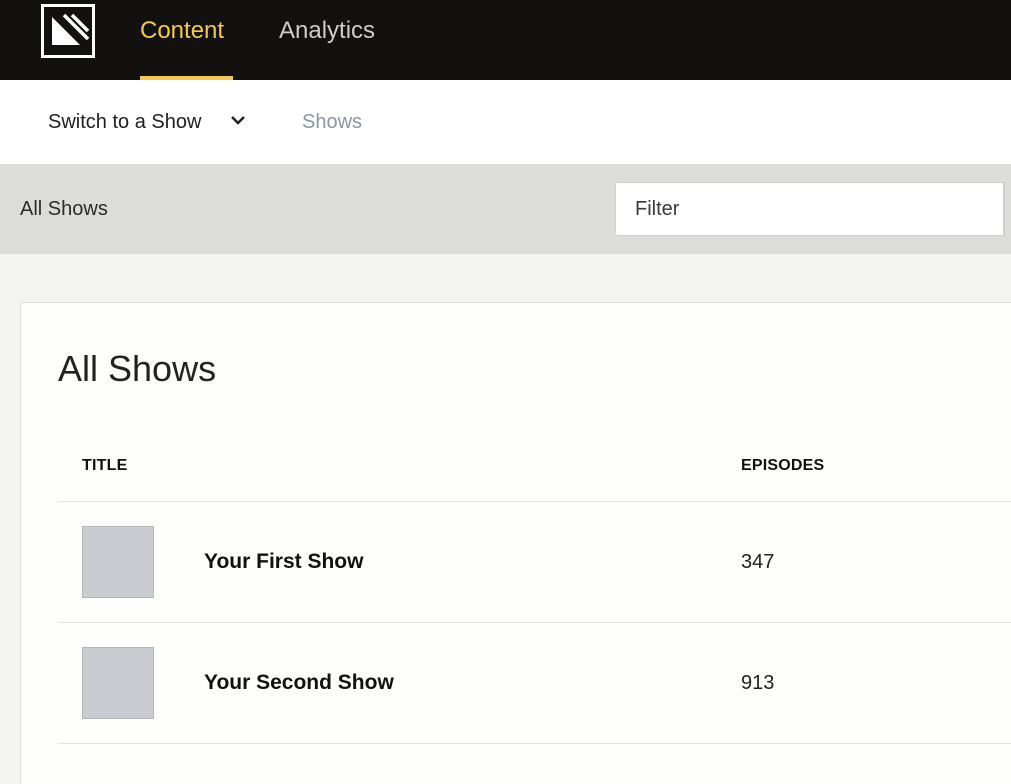 The image size is (1011, 784). What do you see at coordinates (505, 122) in the screenshot?
I see `sub-navigation: Switch to a Show Shows` at bounding box center [505, 122].